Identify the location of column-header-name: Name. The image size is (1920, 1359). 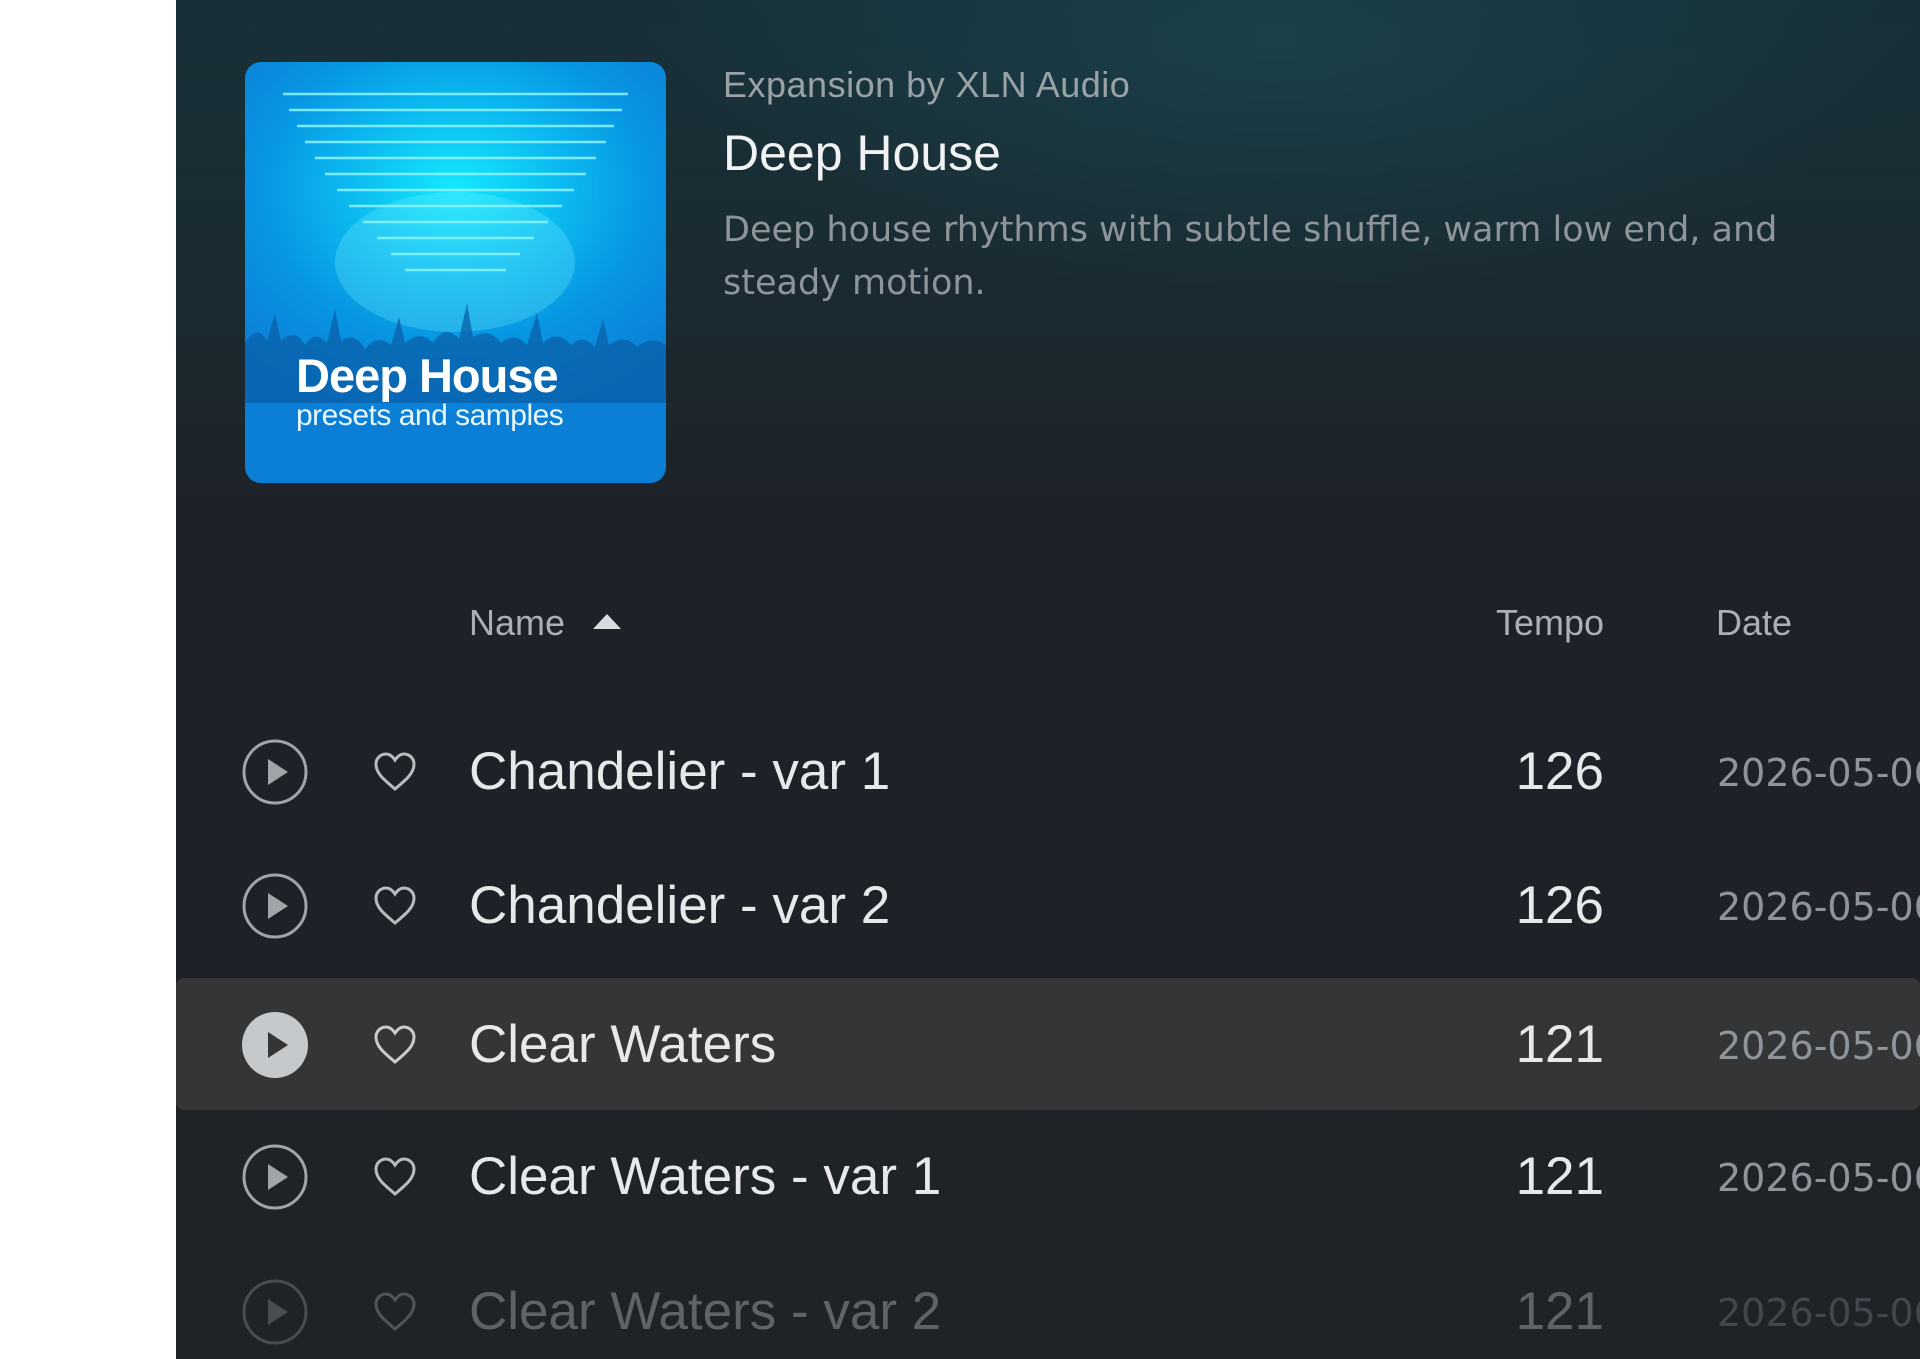
(517, 623).